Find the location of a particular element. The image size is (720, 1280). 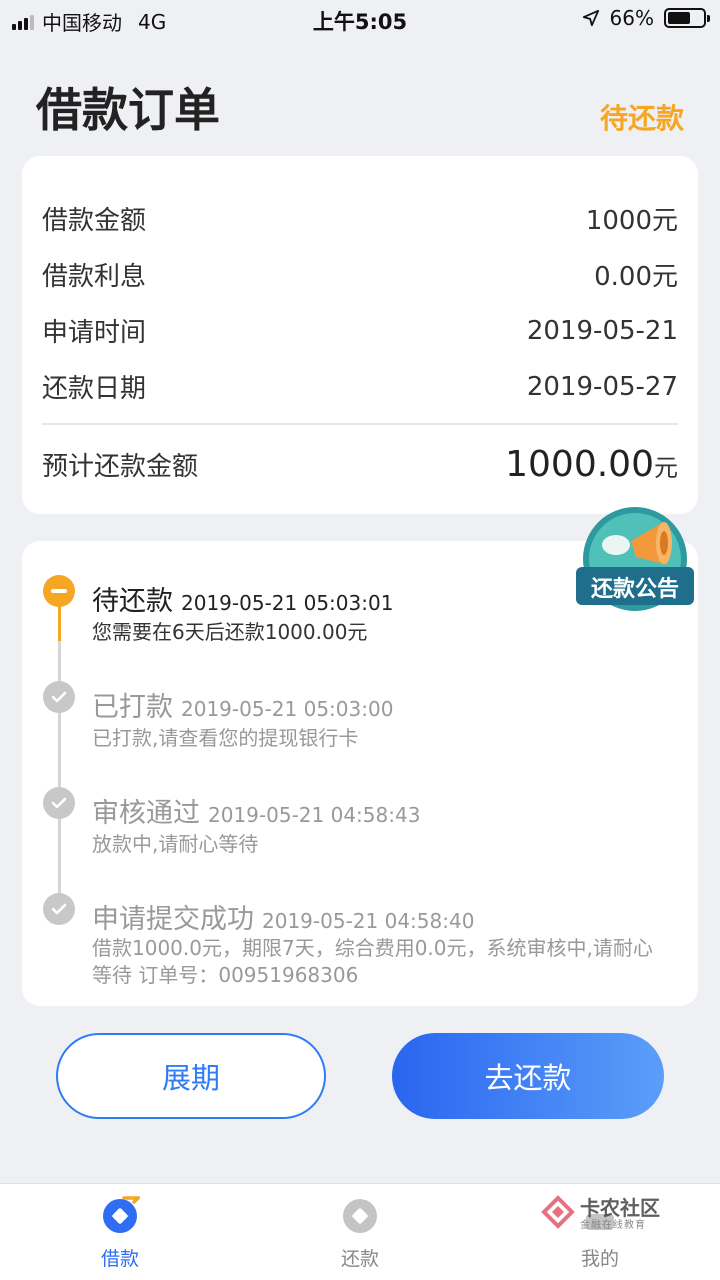

pending-icon is located at coordinates (59, 591).